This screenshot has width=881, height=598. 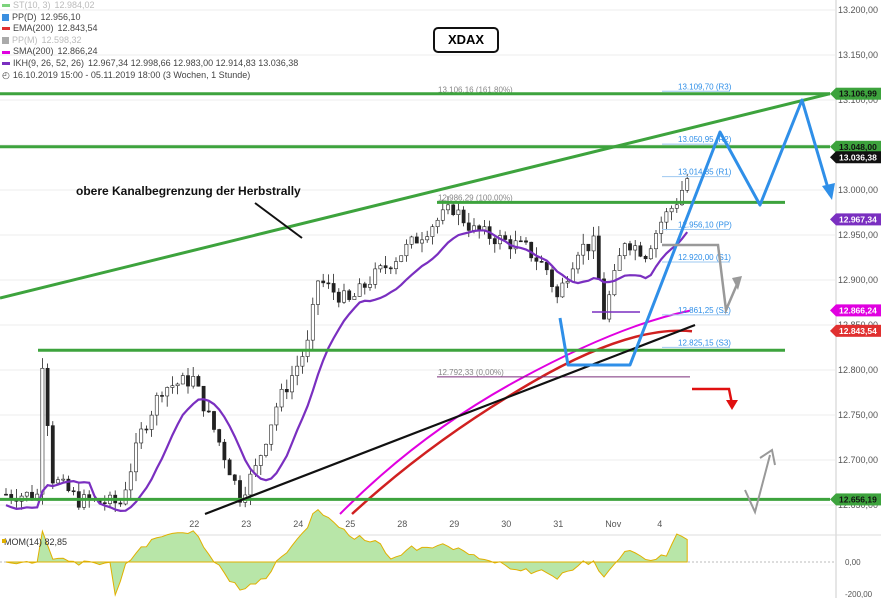 I want to click on legend-value: 12.843,54, so click(x=77, y=28).